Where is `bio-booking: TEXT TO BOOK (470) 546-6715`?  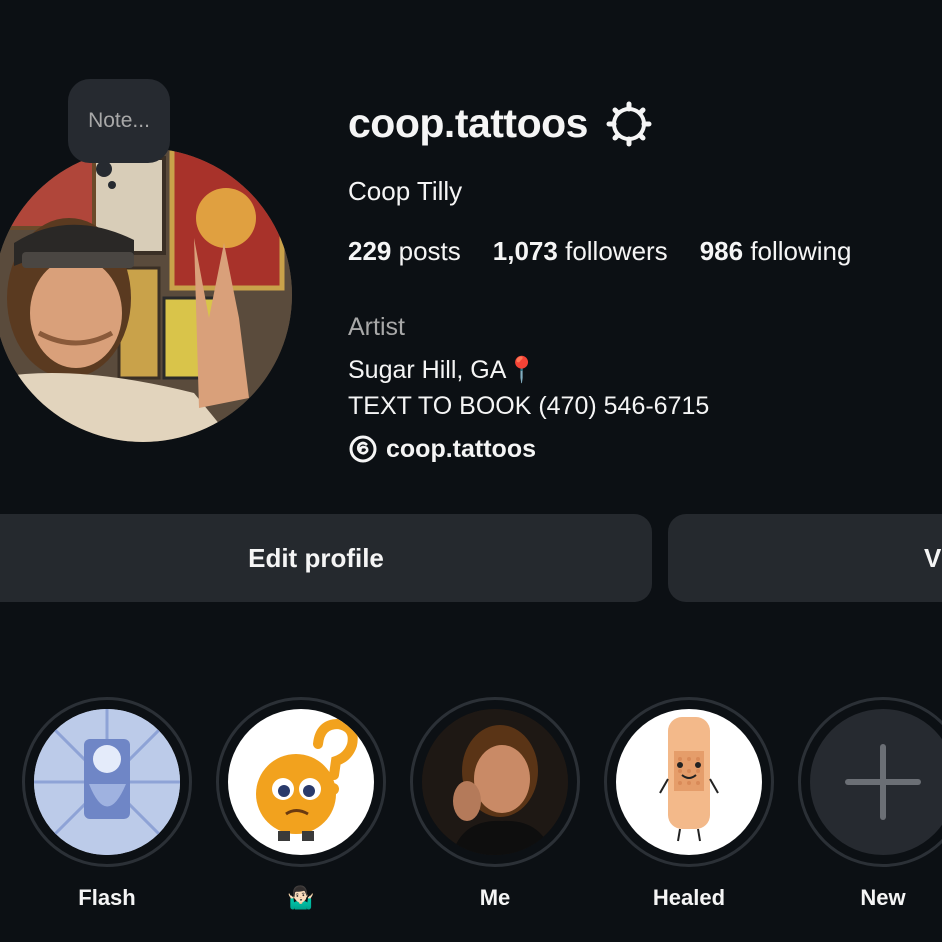 bio-booking: TEXT TO BOOK (470) 546-6715 is located at coordinates (529, 406).